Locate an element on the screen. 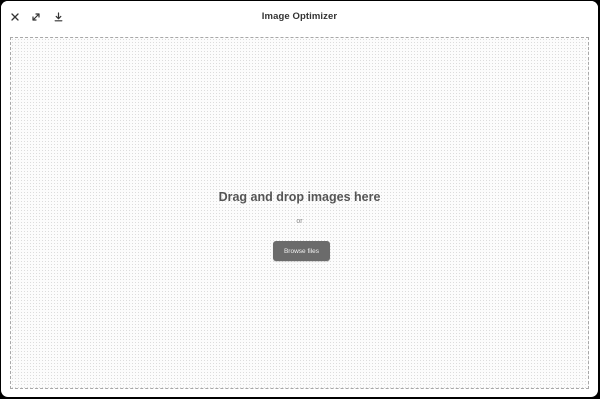 This screenshot has width=600, height=399. drop-heading: Drag and drop images here is located at coordinates (299, 197).